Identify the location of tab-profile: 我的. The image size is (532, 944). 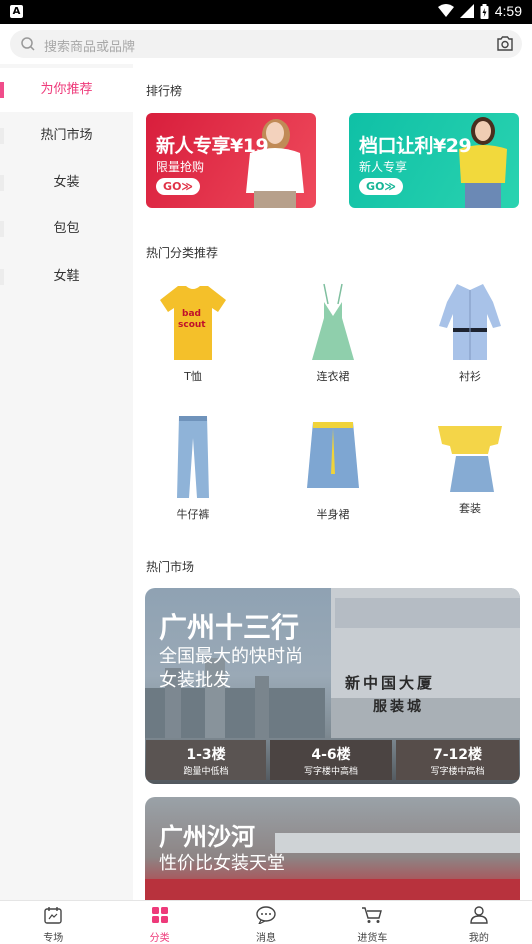
(479, 922).